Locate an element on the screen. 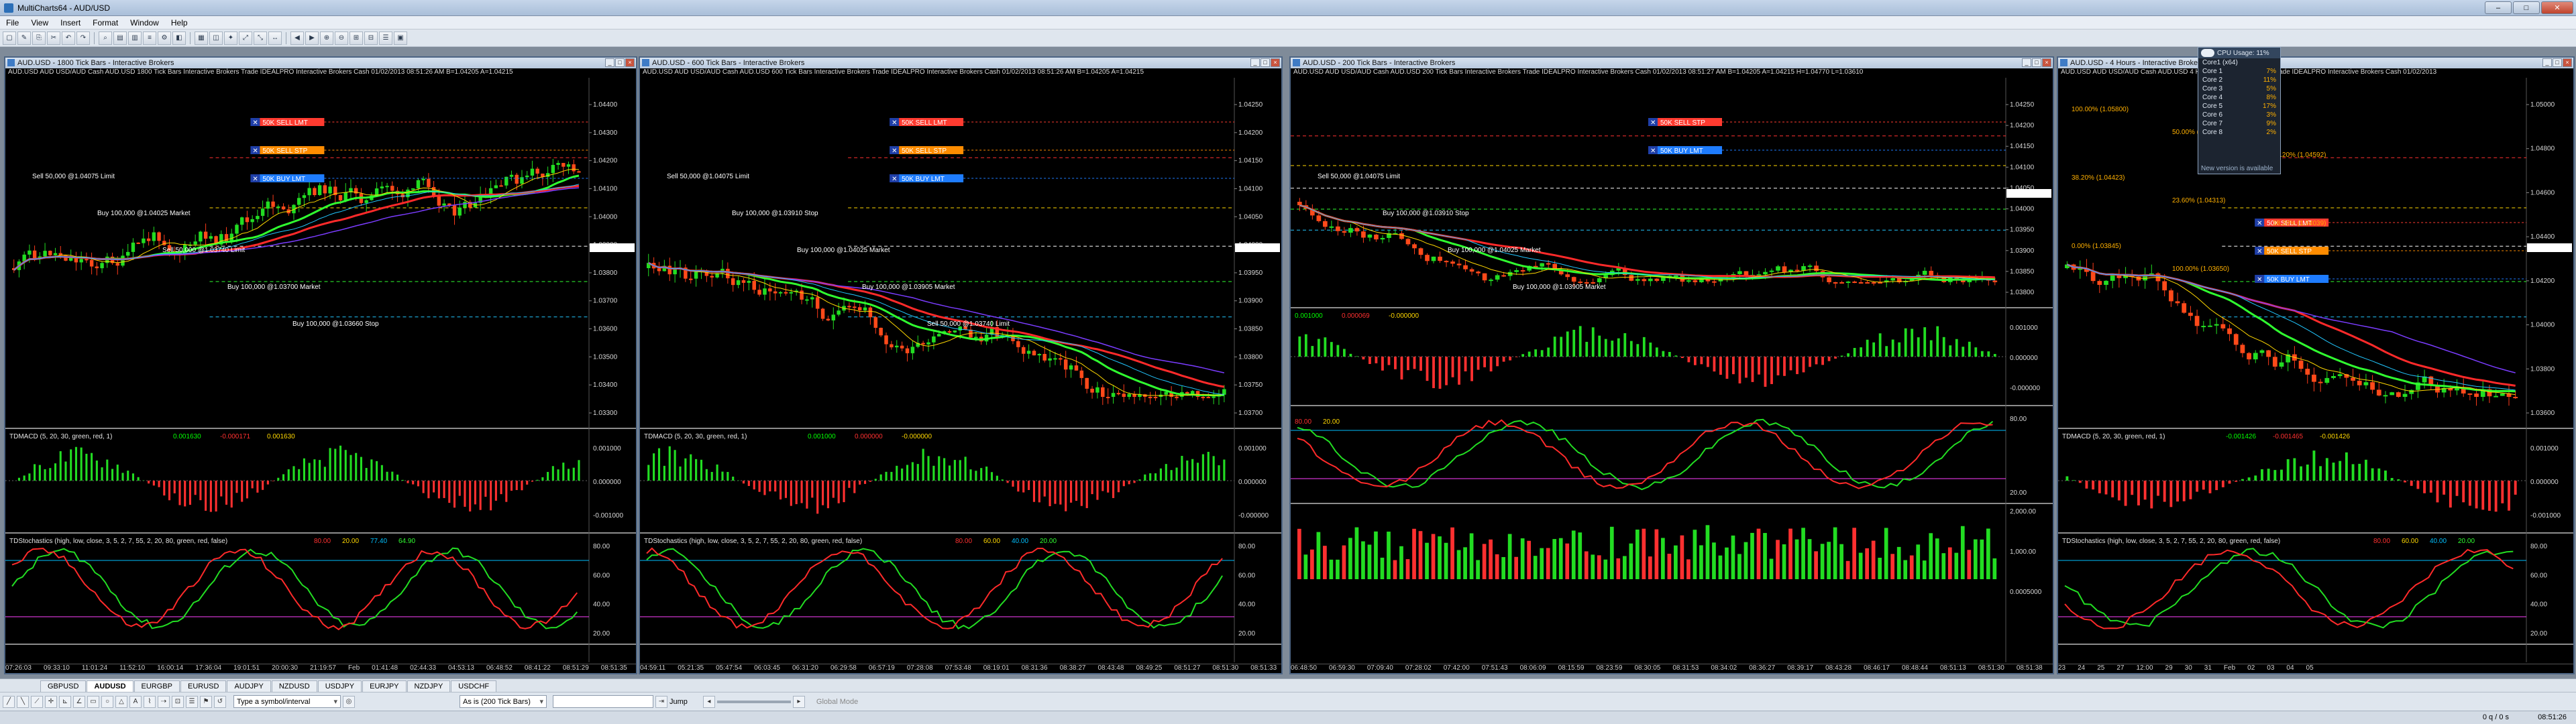 Image resolution: width=2576 pixels, height=724 pixels. tab-nzdusd: NZDUSD is located at coordinates (294, 686).